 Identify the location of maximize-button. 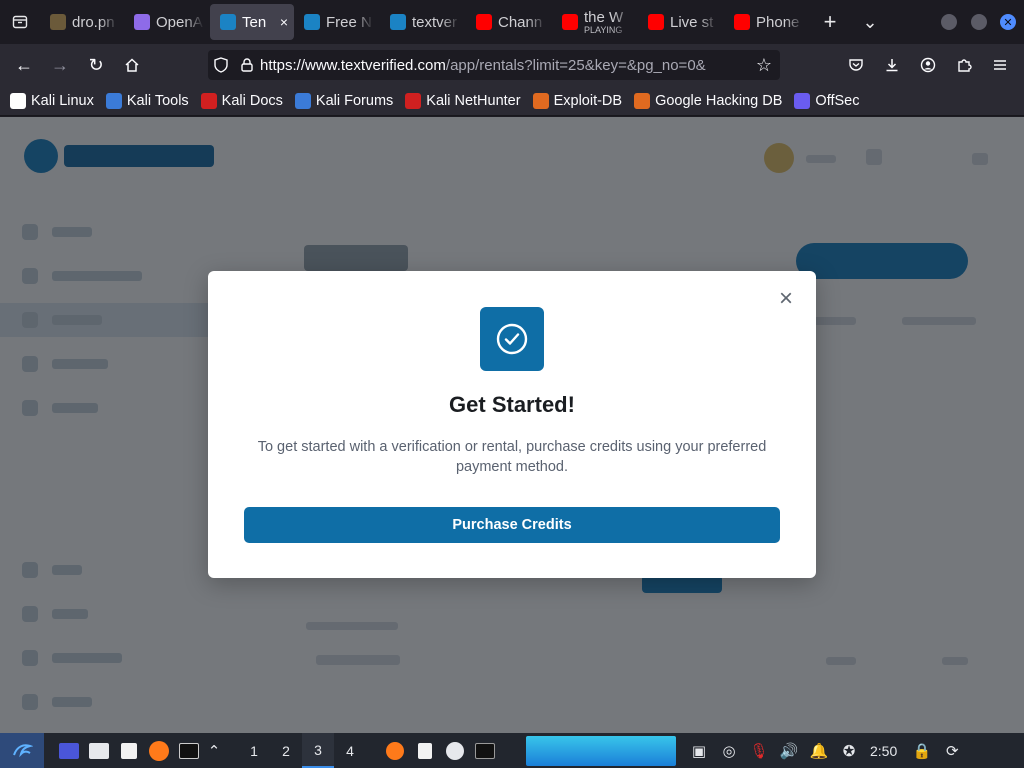
(979, 22).